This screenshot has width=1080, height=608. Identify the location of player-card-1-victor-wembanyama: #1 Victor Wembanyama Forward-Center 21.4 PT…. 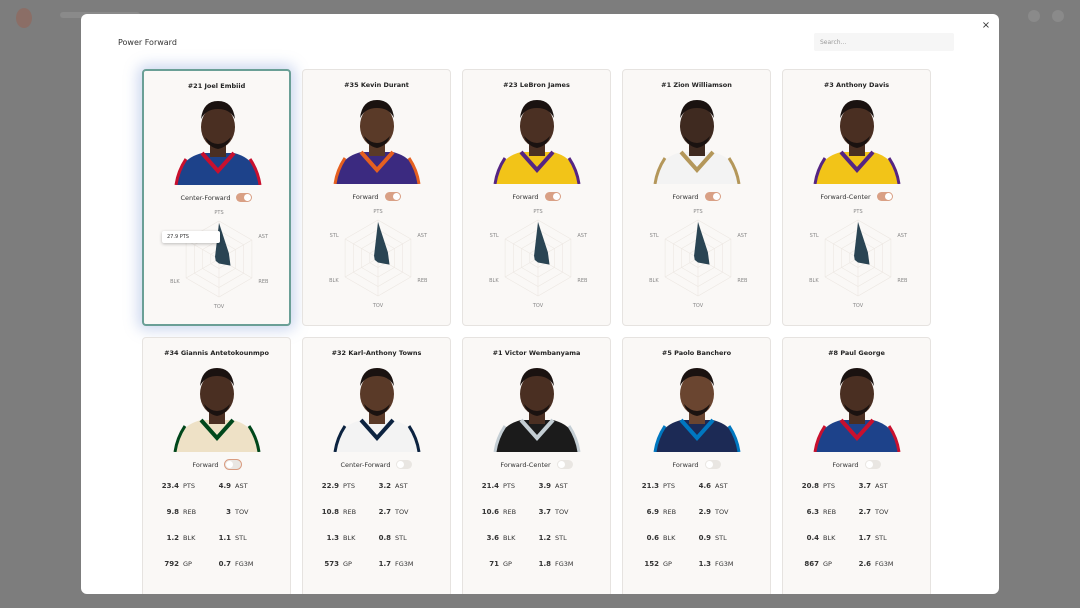
(536, 465).